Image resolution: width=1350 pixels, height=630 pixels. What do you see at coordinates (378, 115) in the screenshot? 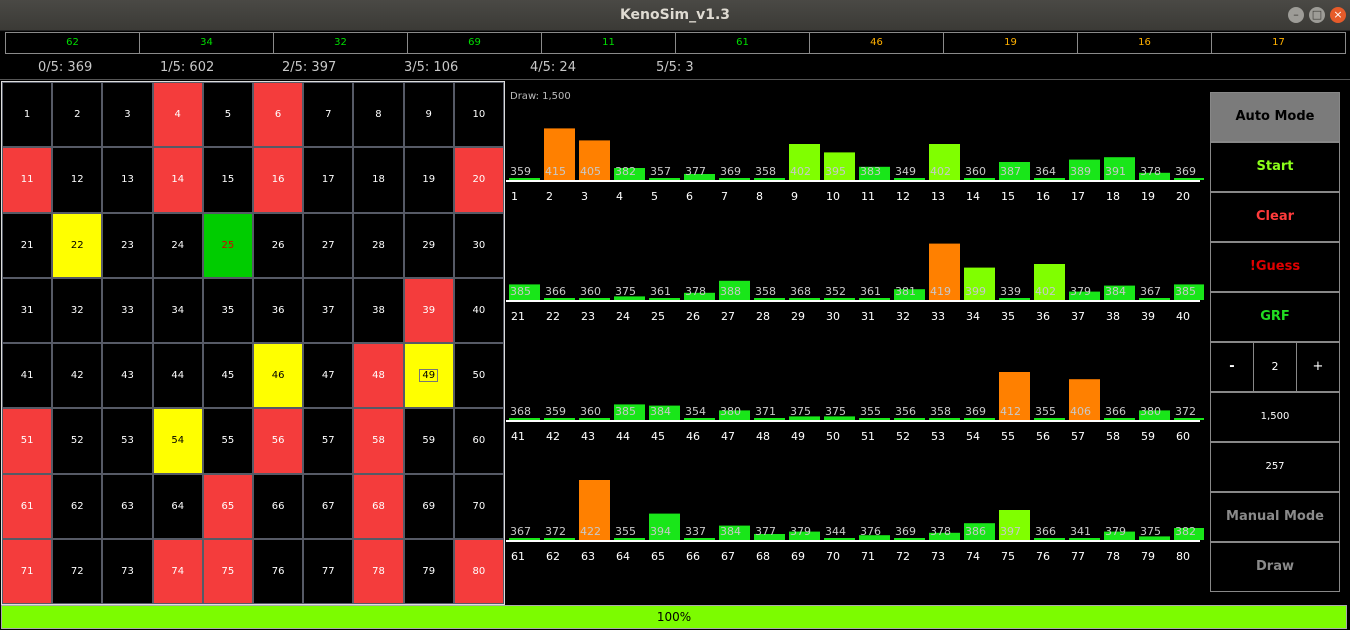
I see `board-number-8: 8` at bounding box center [378, 115].